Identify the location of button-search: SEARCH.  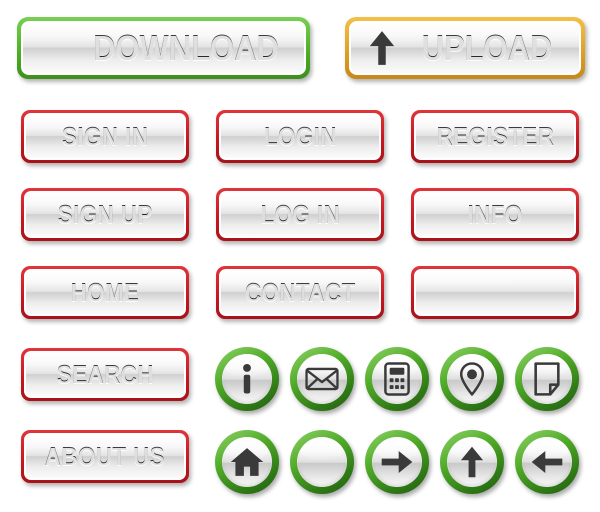
(105, 374).